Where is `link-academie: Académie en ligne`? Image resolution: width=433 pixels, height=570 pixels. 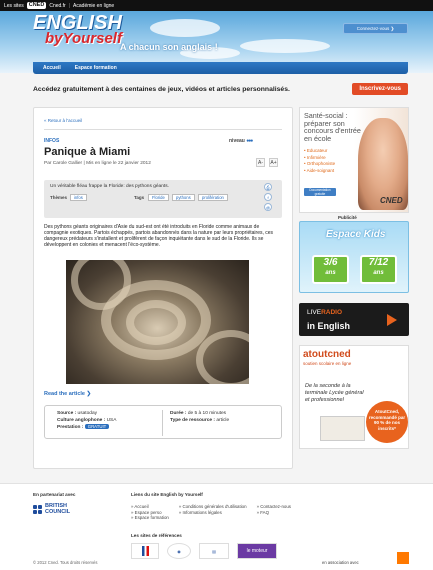
link-academie: Académie en ligne is located at coordinates (93, 6).